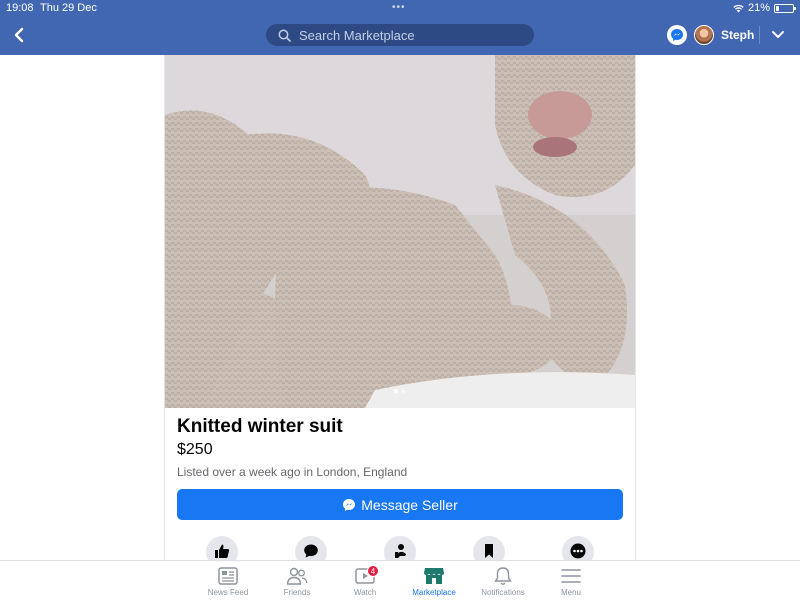 This screenshot has width=800, height=600. I want to click on tab-label: Friends, so click(297, 592).